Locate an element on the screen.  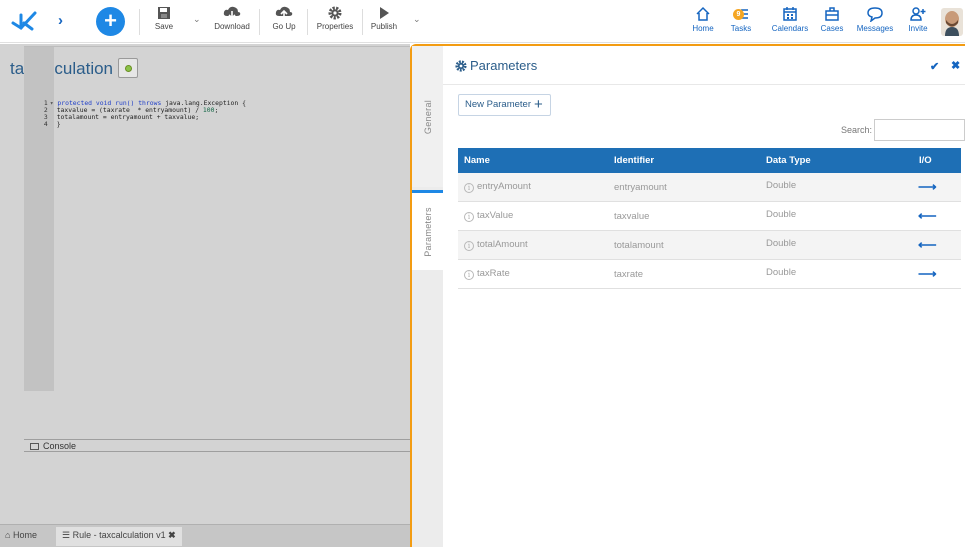
tab-rule: ☰ Rule - taxcalculation v1 ✖ is located at coordinates (119, 536).